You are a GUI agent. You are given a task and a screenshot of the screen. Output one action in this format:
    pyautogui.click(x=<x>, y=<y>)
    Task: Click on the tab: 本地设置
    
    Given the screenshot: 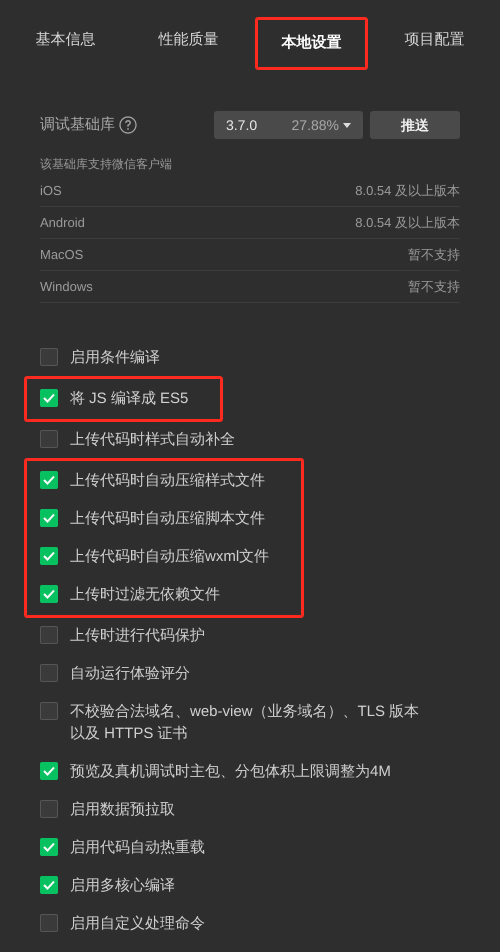 What is the action you would take?
    pyautogui.click(x=311, y=43)
    